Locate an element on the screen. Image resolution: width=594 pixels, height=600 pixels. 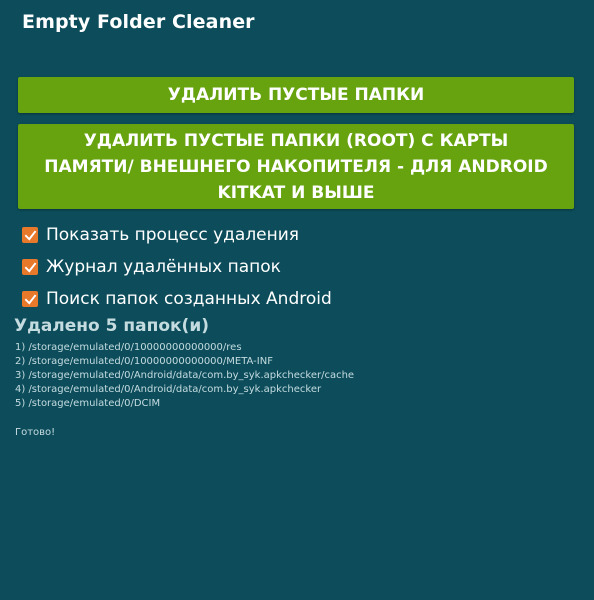
app-title: Empty Folder Cleaner is located at coordinates (138, 22).